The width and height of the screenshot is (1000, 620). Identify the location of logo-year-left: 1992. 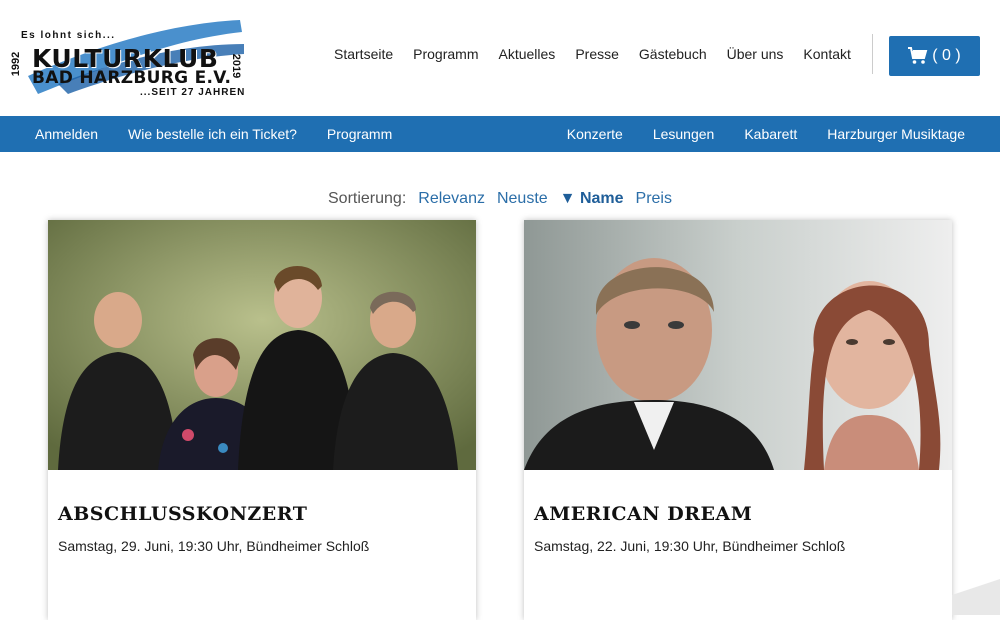
(16, 64).